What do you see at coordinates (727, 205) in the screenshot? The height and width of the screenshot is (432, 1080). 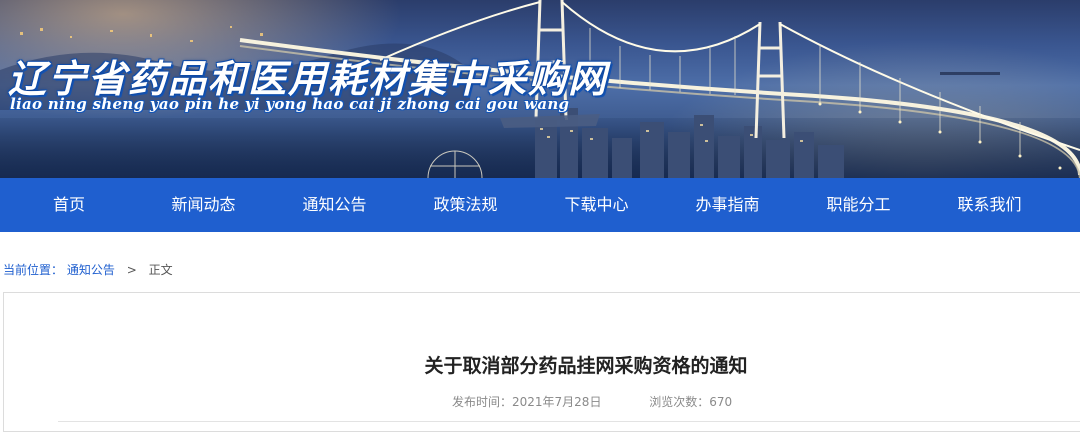 I see `nav-item-guide: 办事指南` at bounding box center [727, 205].